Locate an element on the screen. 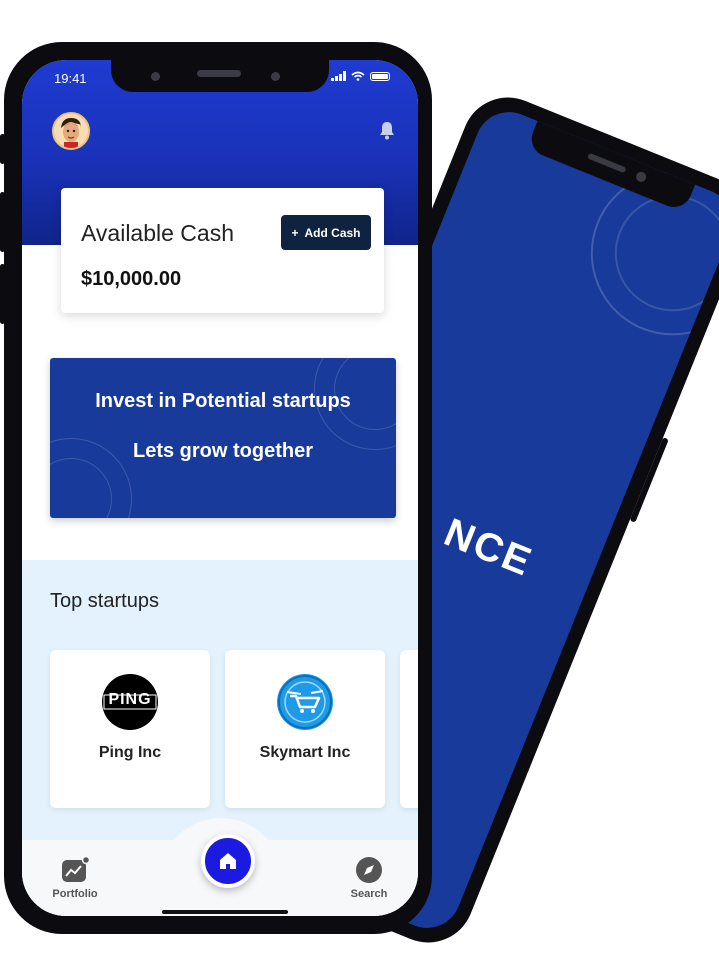  avatar-face-icon is located at coordinates (71, 131).